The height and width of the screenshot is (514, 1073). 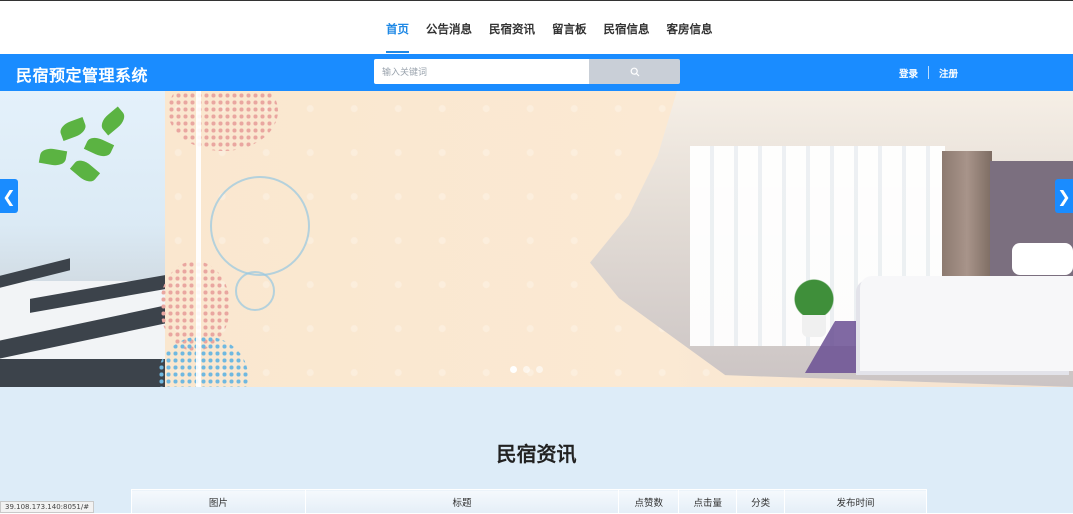 I want to click on auth-links: 登录 注册, so click(x=928, y=72).